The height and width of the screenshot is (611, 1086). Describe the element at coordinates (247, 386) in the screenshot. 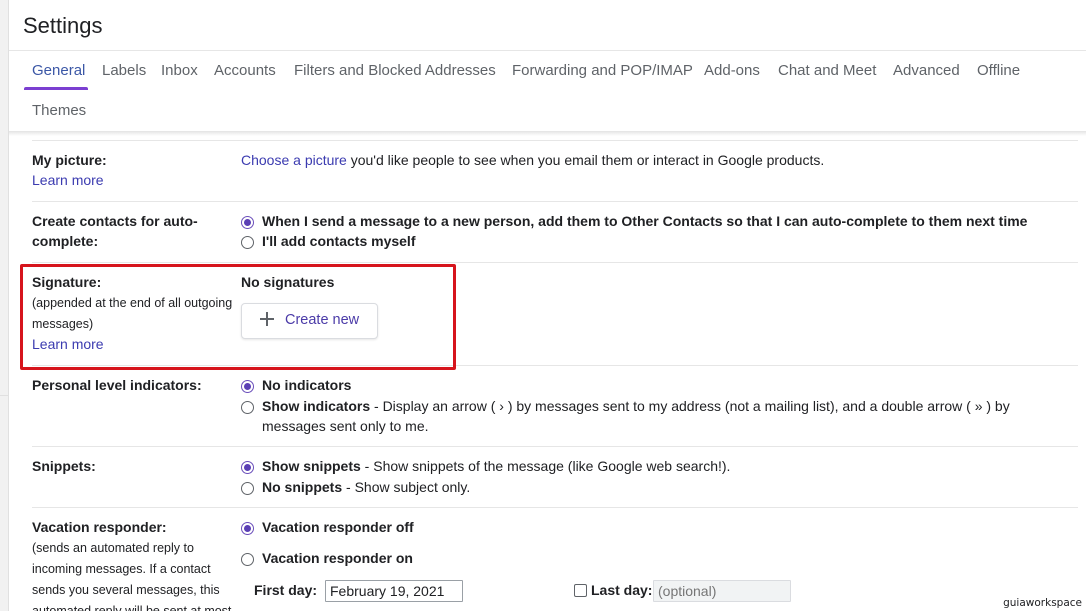

I see `no-indicators-radio` at that location.